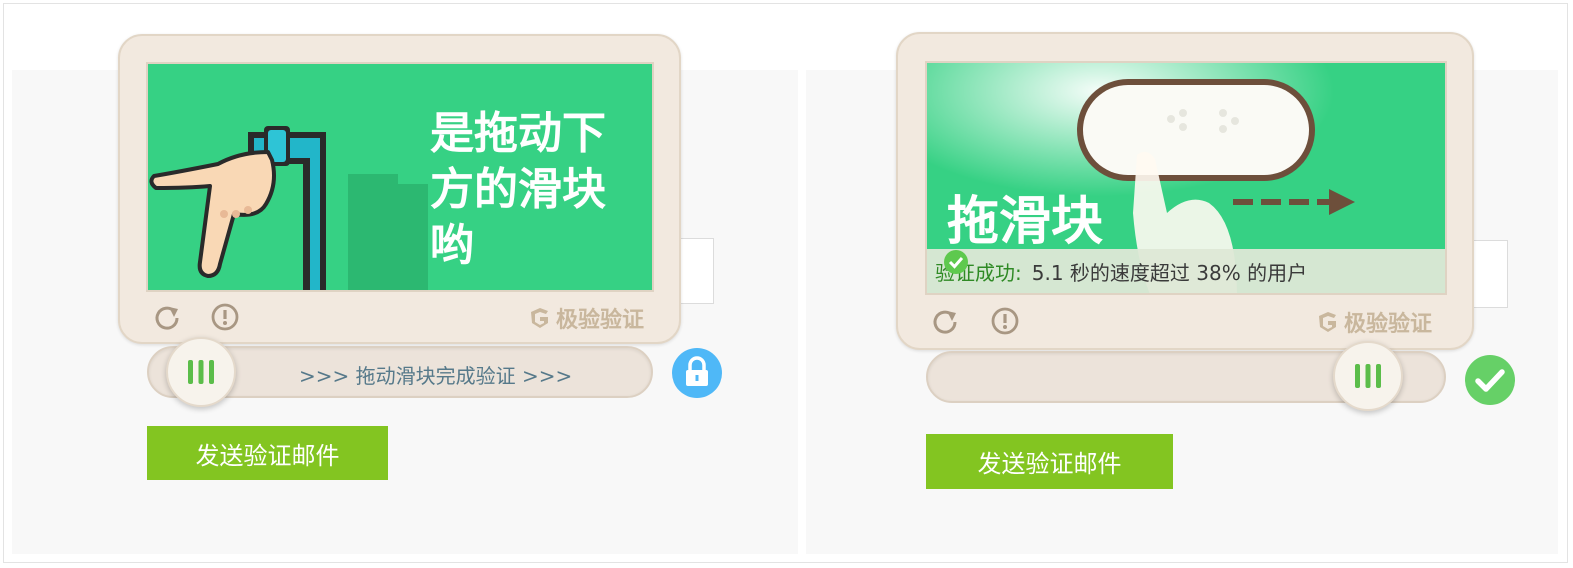  Describe the element at coordinates (436, 376) in the screenshot. I see `slider-hint: >>> 拖动滑块完成验证 >>>` at that location.